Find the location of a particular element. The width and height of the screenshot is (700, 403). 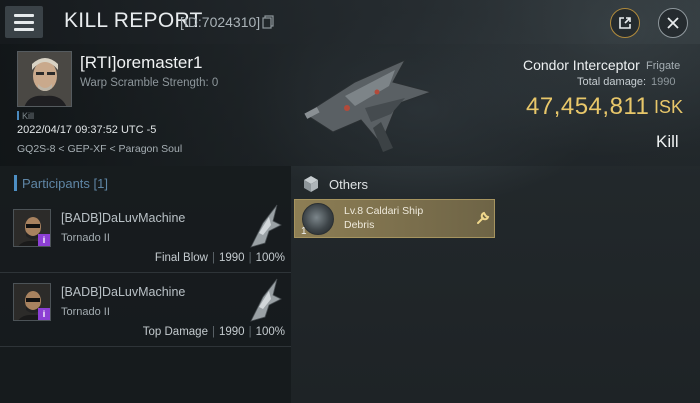

kill-tag-label: Kill is located at coordinates (28, 116).